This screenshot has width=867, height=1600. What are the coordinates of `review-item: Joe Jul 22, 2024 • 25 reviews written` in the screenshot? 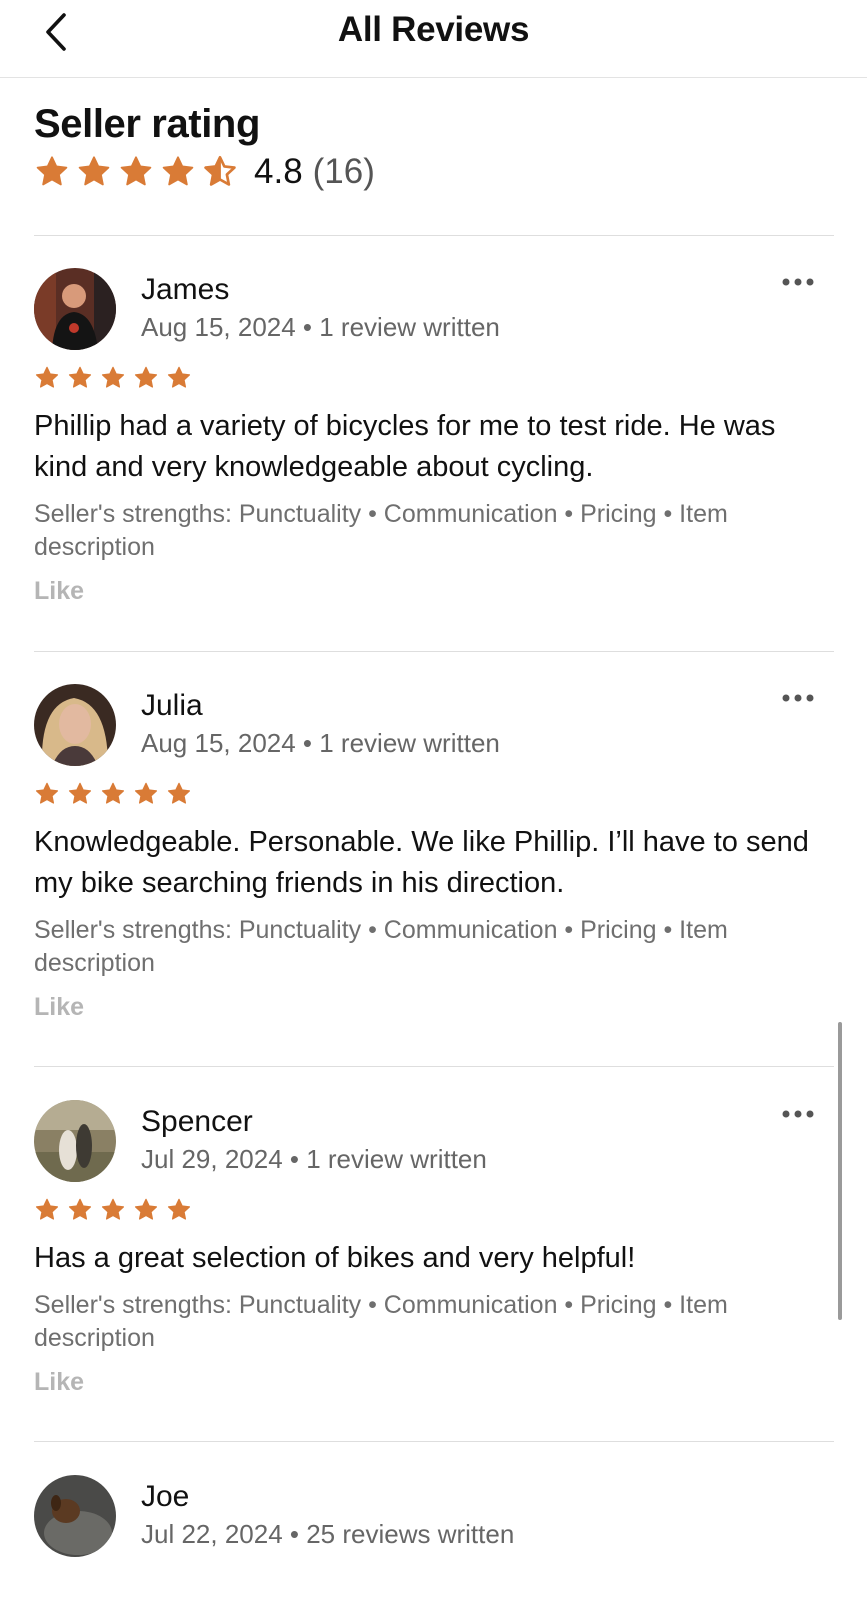 It's located at (434, 1537).